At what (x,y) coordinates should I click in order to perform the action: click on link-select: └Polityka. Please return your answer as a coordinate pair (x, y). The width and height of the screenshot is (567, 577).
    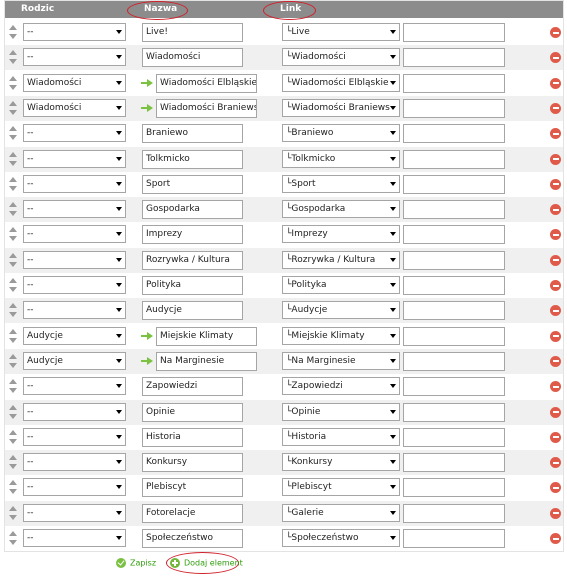
    Looking at the image, I should click on (341, 285).